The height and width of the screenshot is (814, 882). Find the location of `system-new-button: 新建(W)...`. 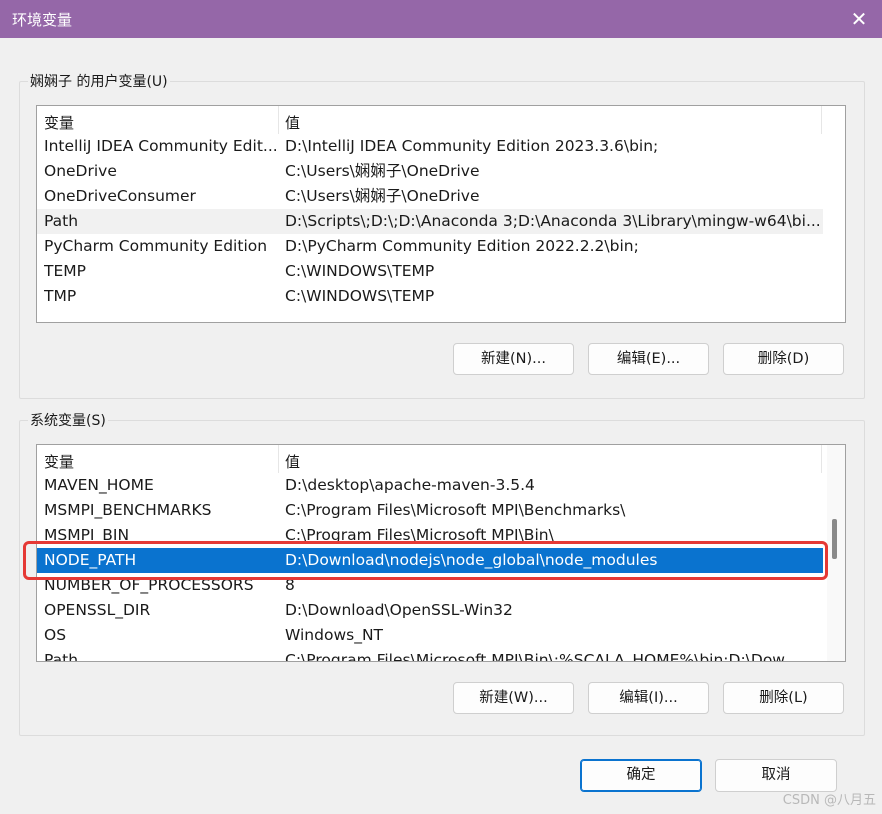

system-new-button: 新建(W)... is located at coordinates (513, 698).